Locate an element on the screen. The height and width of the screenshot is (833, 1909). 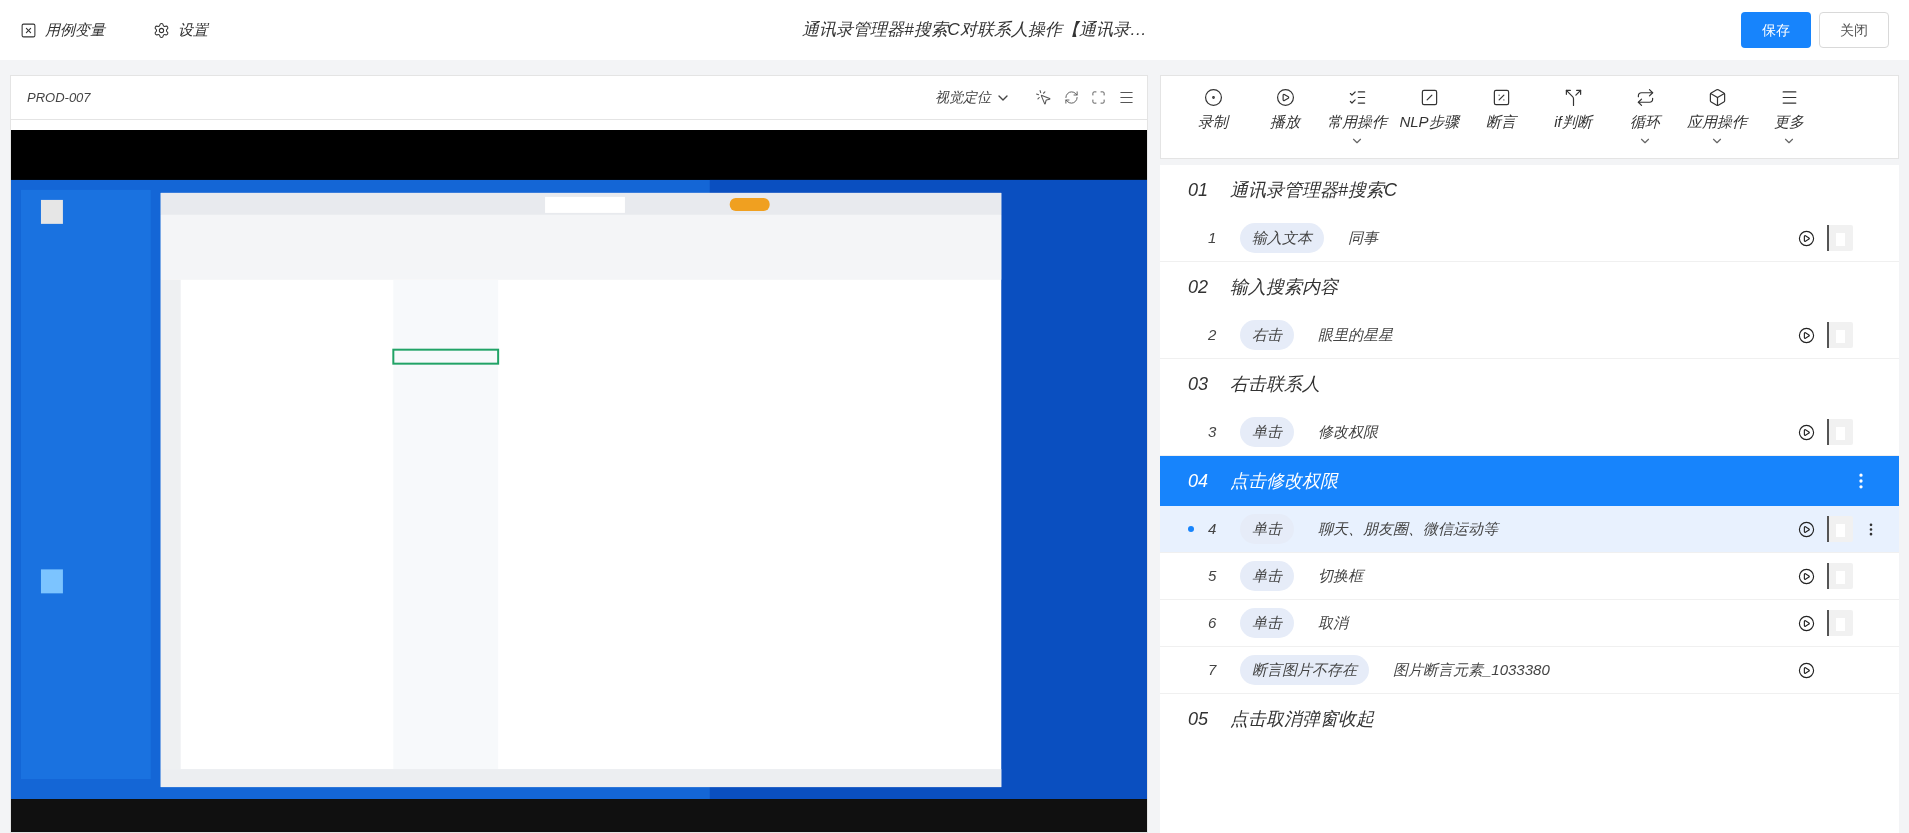
step-row: 4 单击 聊天、朋友圈、微信运动等 is located at coordinates (1529, 529).